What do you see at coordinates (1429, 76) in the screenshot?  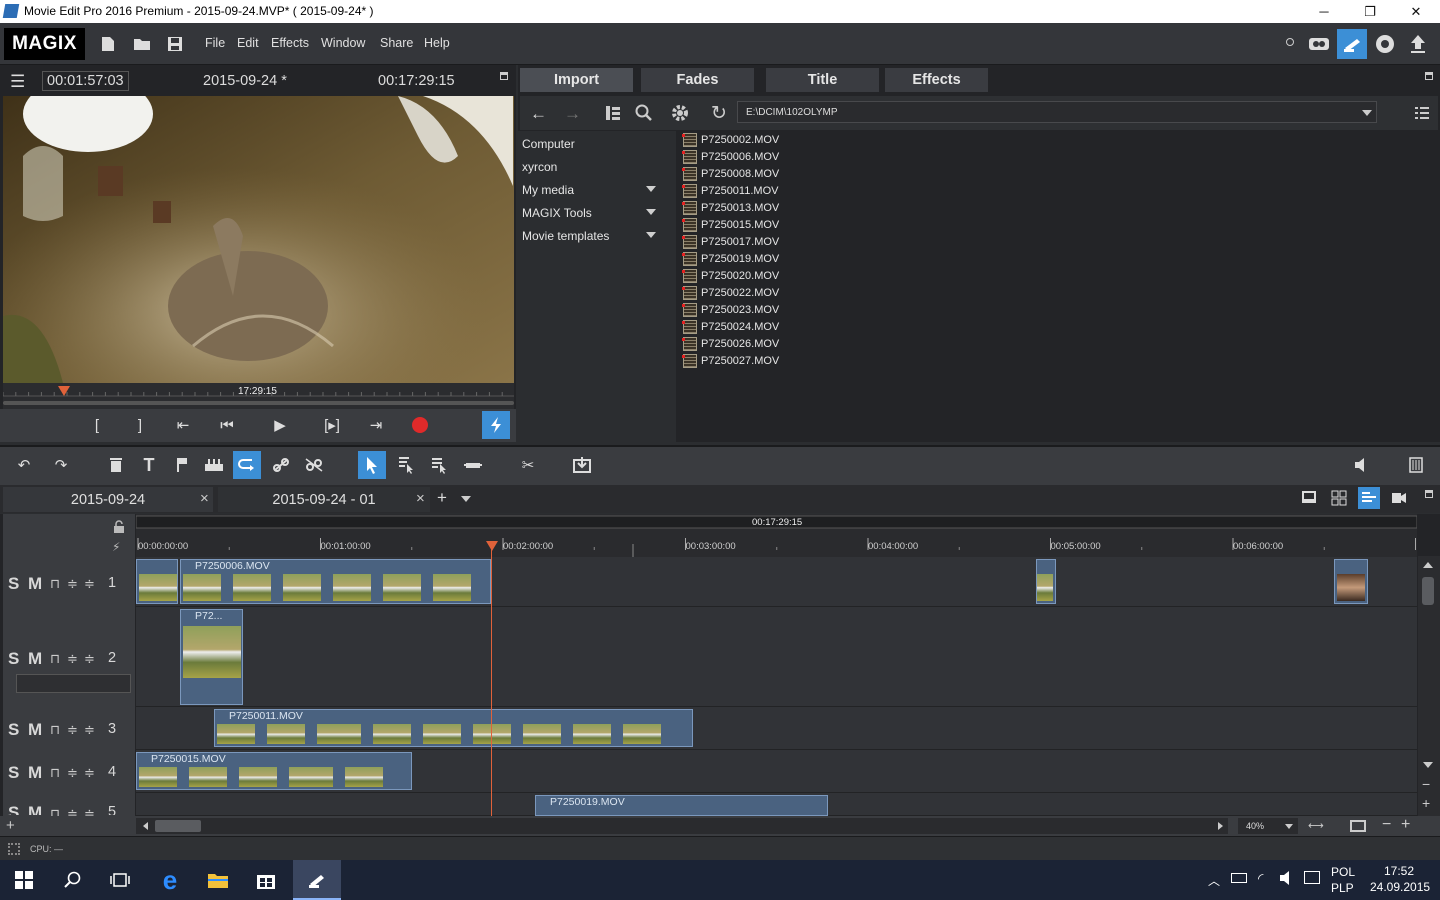 I see `pool-undock-icon` at bounding box center [1429, 76].